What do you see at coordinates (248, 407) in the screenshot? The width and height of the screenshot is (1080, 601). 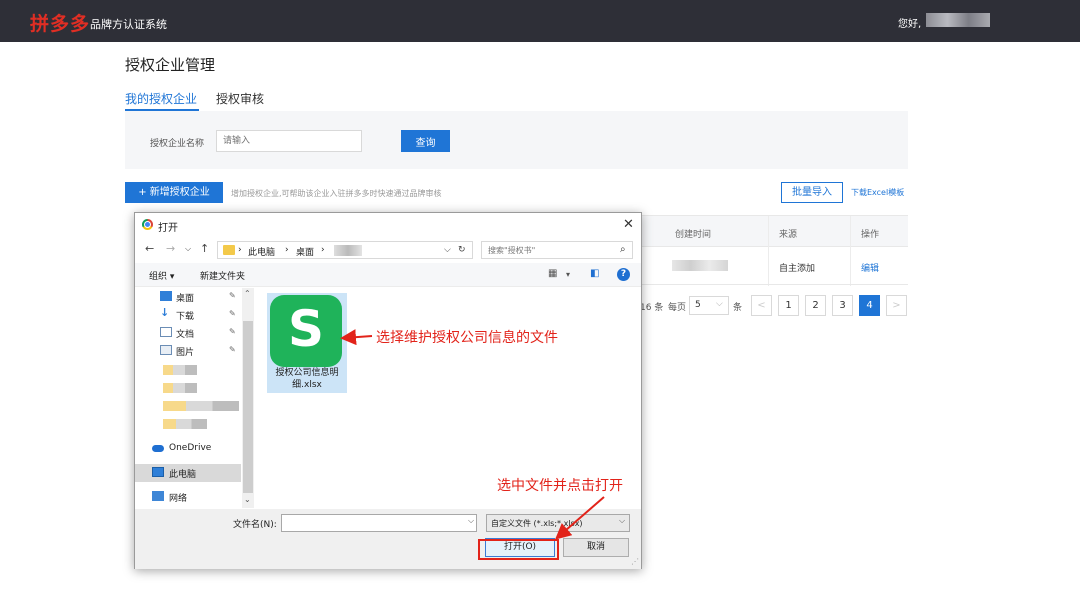 I see `nav-scrollbar-thumb` at bounding box center [248, 407].